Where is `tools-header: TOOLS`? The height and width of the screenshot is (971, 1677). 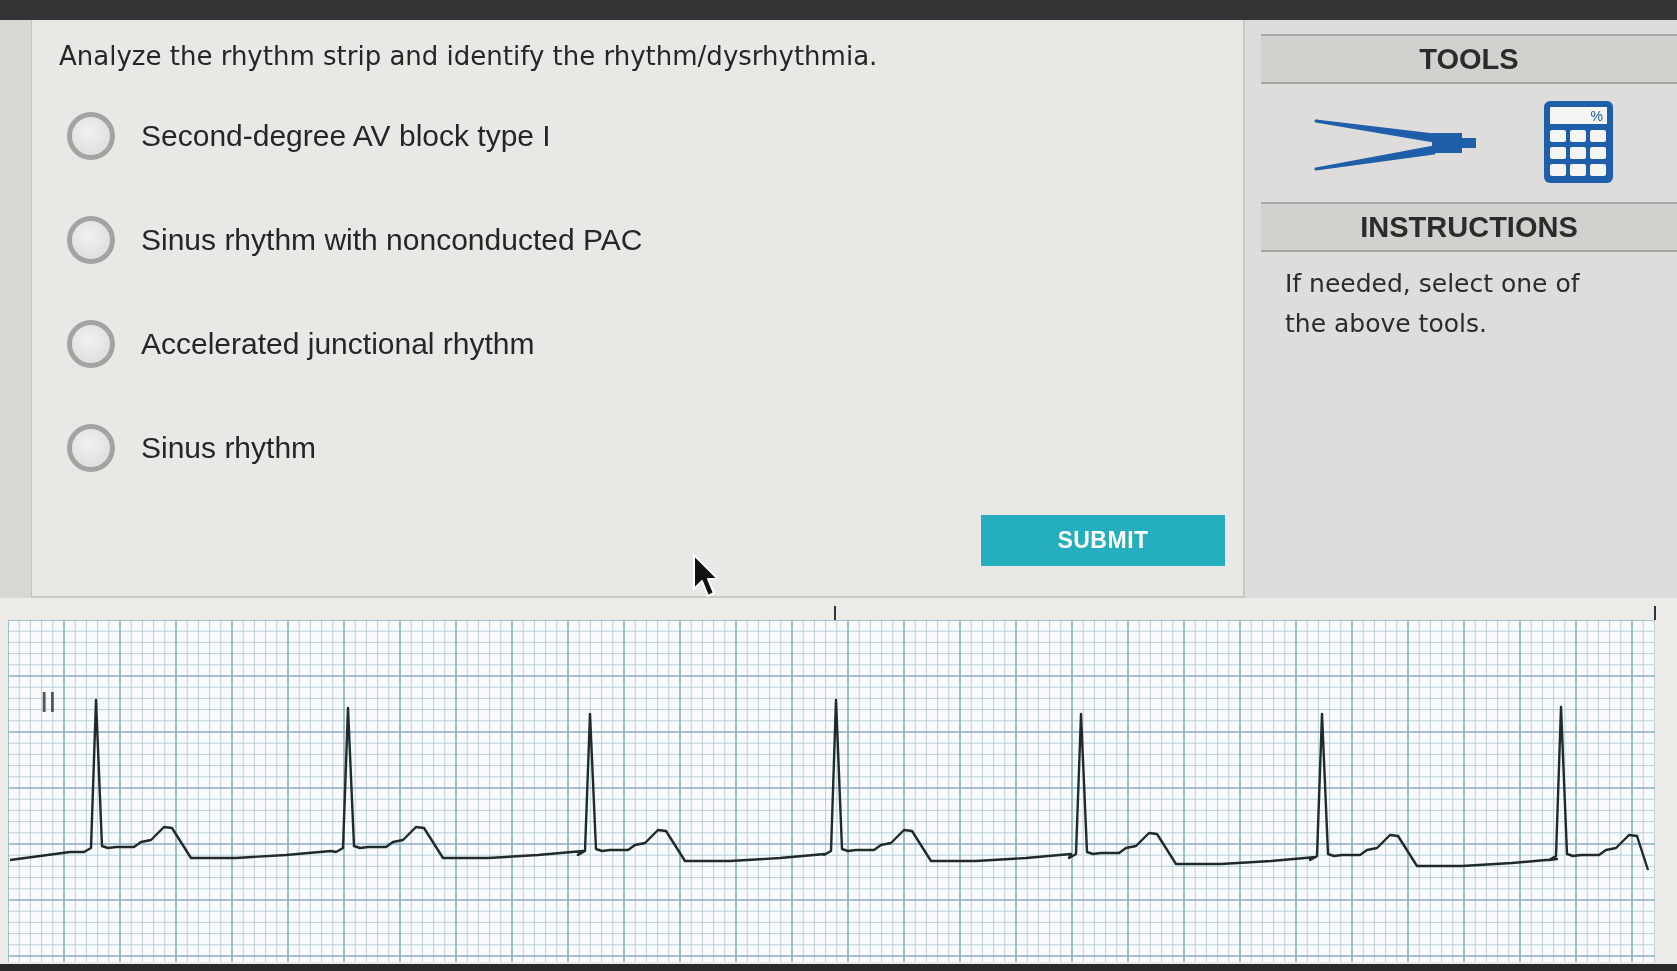 tools-header: TOOLS is located at coordinates (1469, 59).